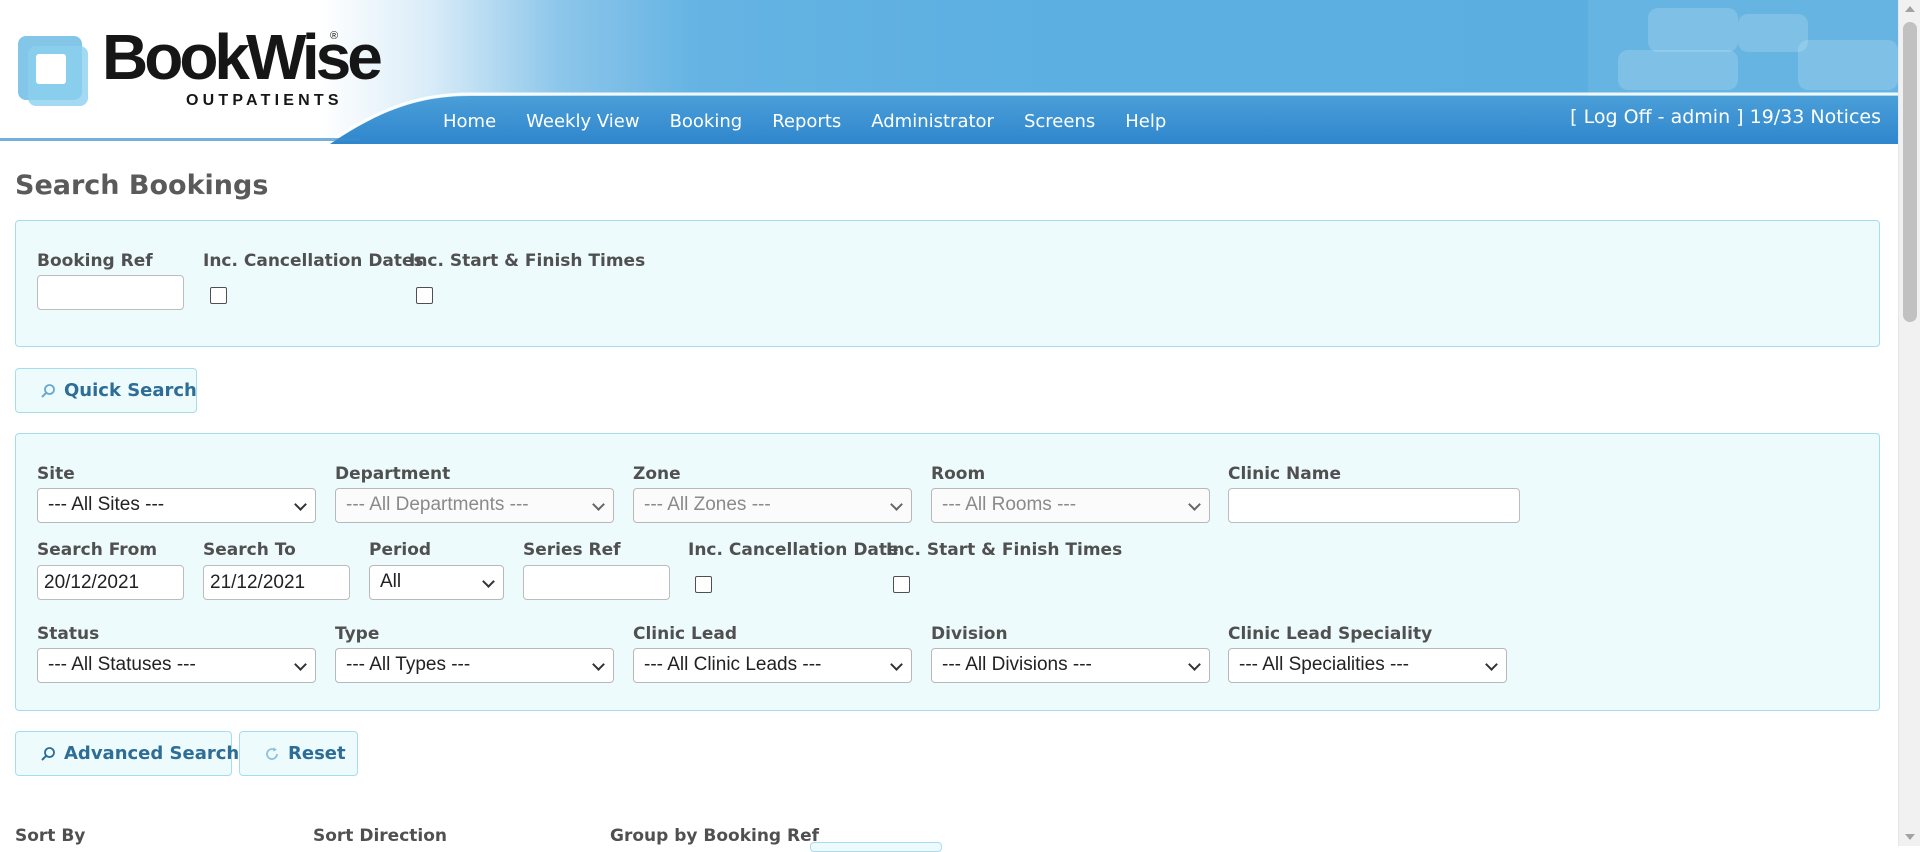 The image size is (1920, 852). Describe the element at coordinates (1145, 122) in the screenshot. I see `menu-help: Help` at that location.